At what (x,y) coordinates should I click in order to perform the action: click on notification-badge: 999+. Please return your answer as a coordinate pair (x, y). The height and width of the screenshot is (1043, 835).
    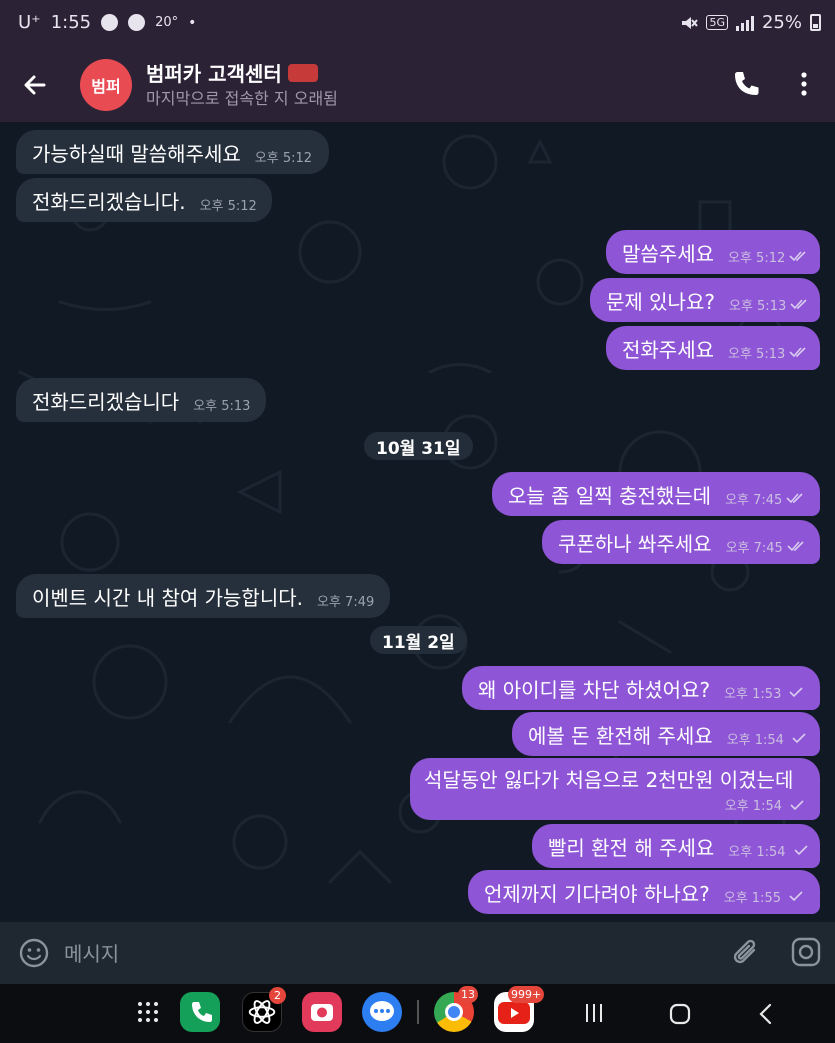
    Looking at the image, I should click on (526, 994).